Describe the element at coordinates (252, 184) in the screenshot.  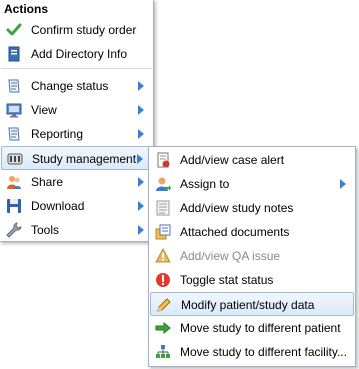
I see `submenu-item-assign-to: Assign to` at that location.